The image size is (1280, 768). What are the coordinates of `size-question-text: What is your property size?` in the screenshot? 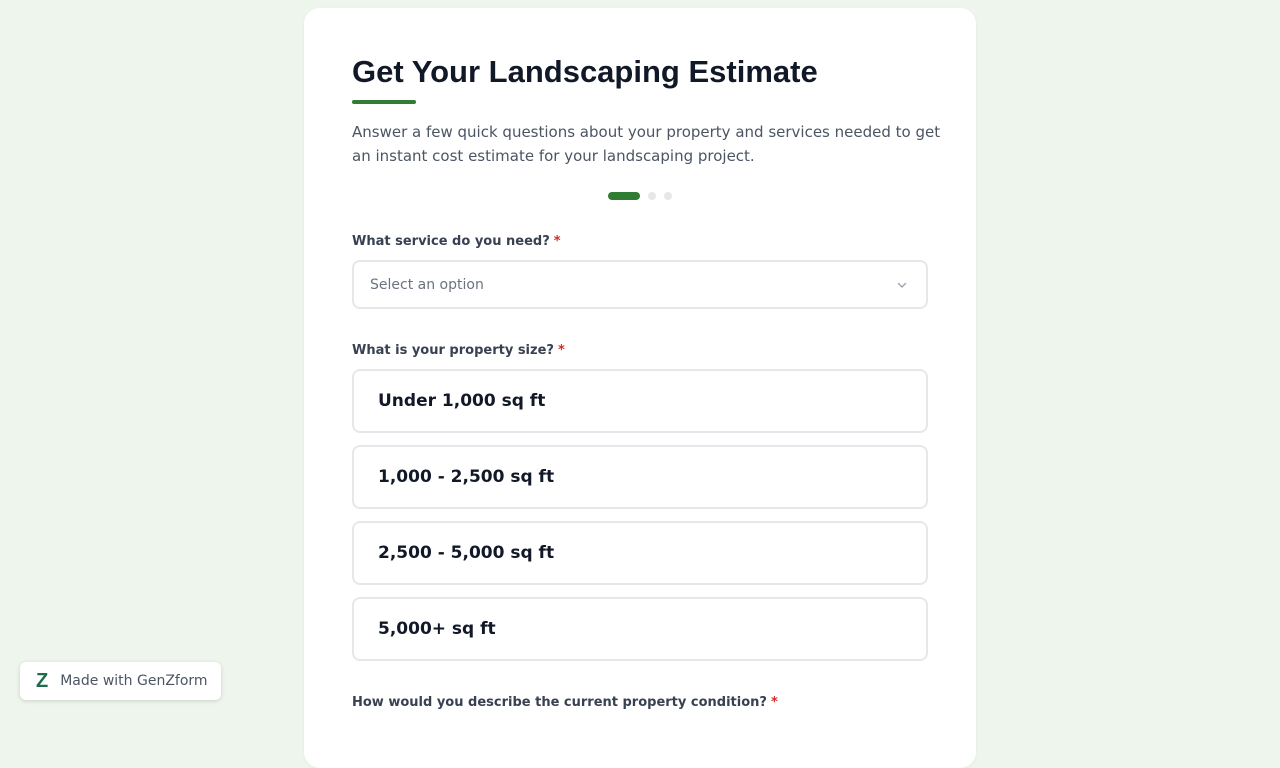 It's located at (453, 350).